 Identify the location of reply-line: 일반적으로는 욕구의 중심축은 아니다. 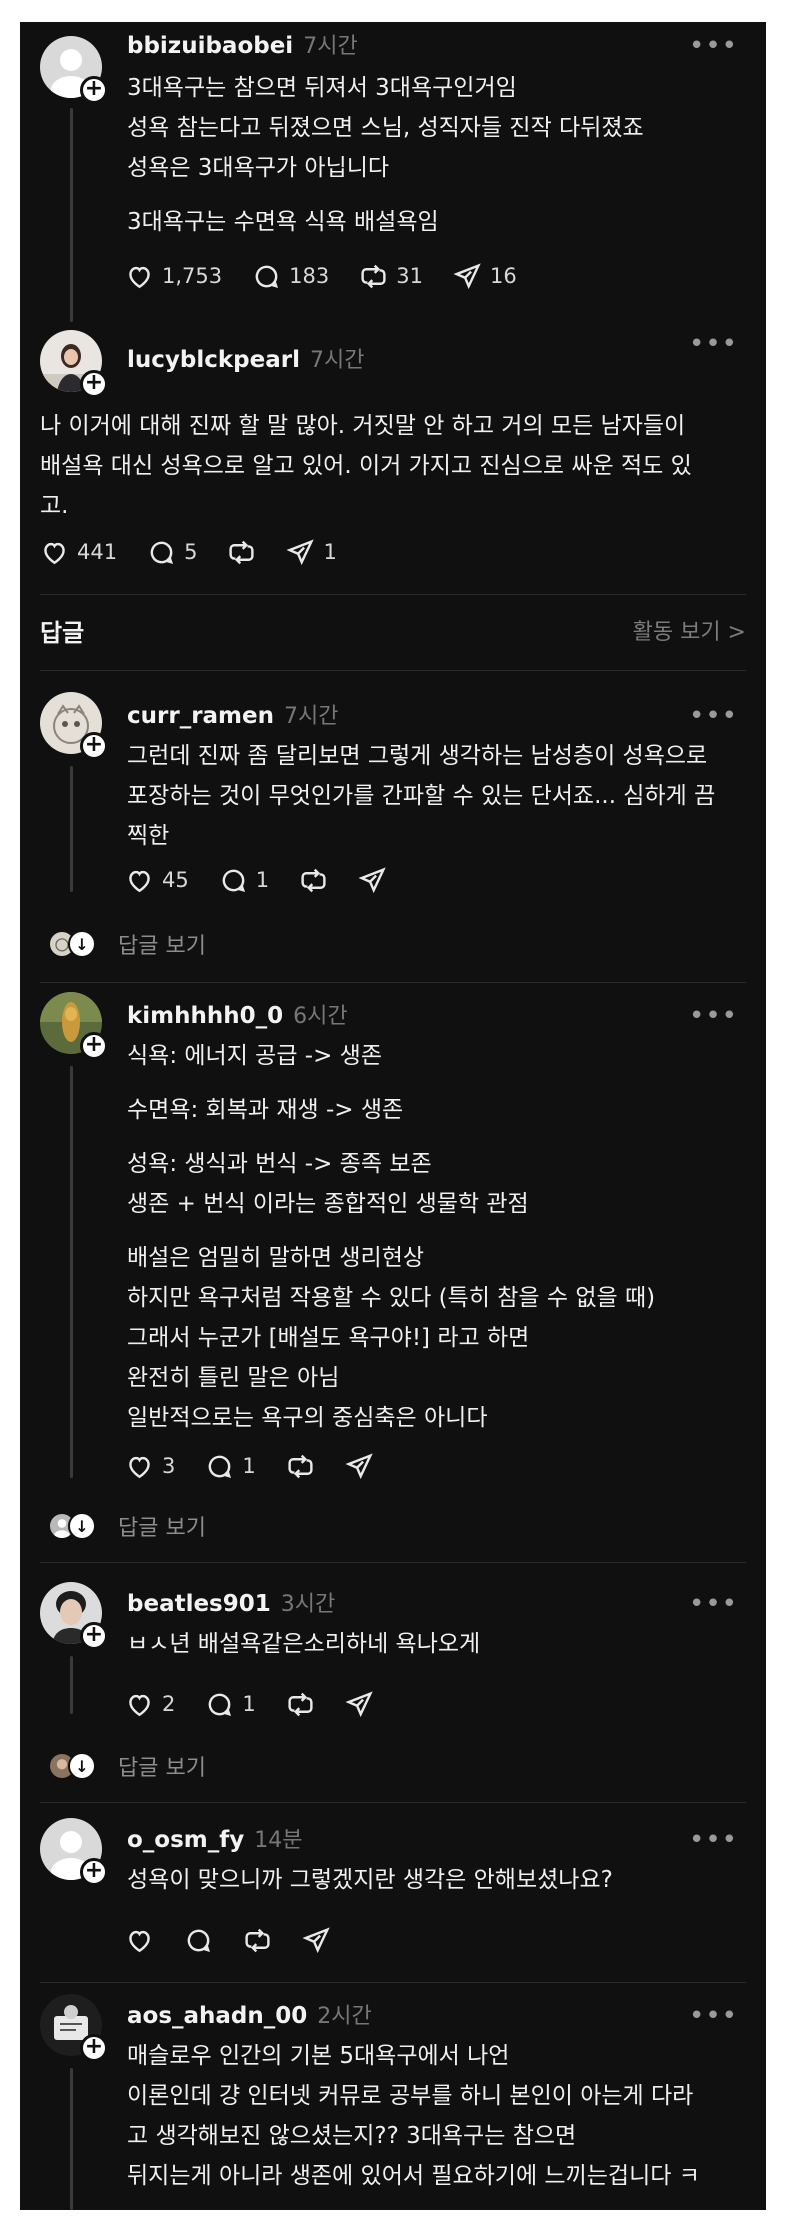
(307, 1418).